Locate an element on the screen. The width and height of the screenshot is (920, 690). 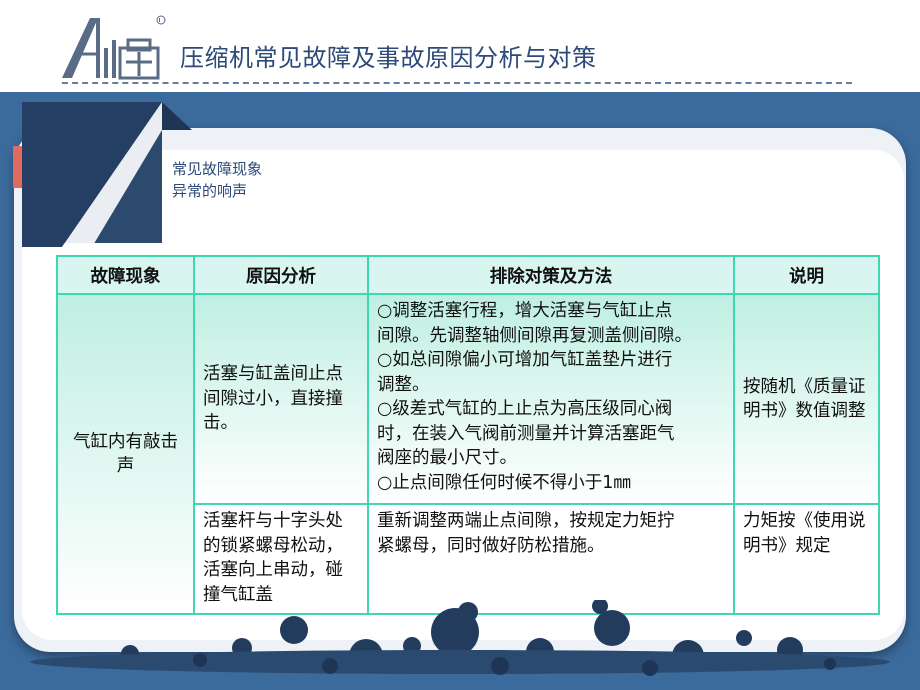
measure-line: ○调整活塞行程，增大活塞与气缸止点 is located at coordinates (525, 311).